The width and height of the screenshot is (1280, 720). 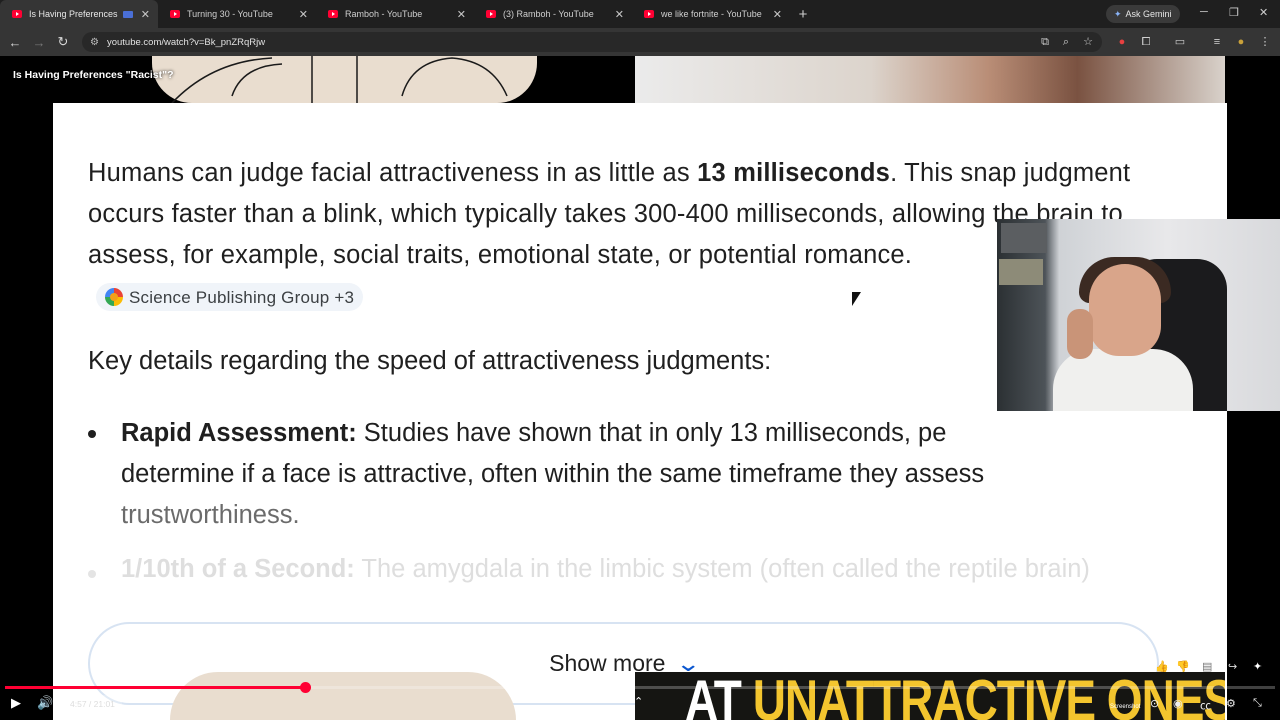 What do you see at coordinates (1265, 42) in the screenshot?
I see `menu-kebab-icon: ⋮` at bounding box center [1265, 42].